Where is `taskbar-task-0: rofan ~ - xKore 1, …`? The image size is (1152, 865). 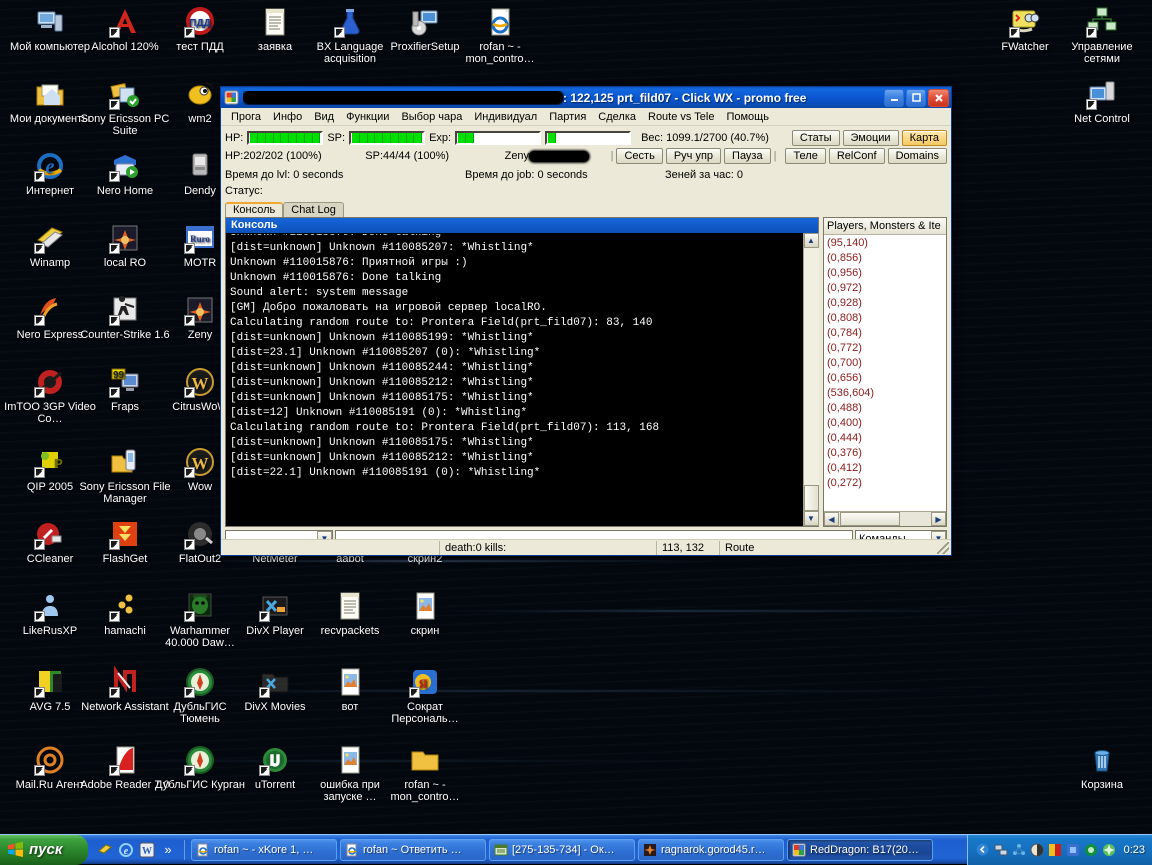 taskbar-task-0: rofan ~ - xKore 1, … is located at coordinates (264, 849).